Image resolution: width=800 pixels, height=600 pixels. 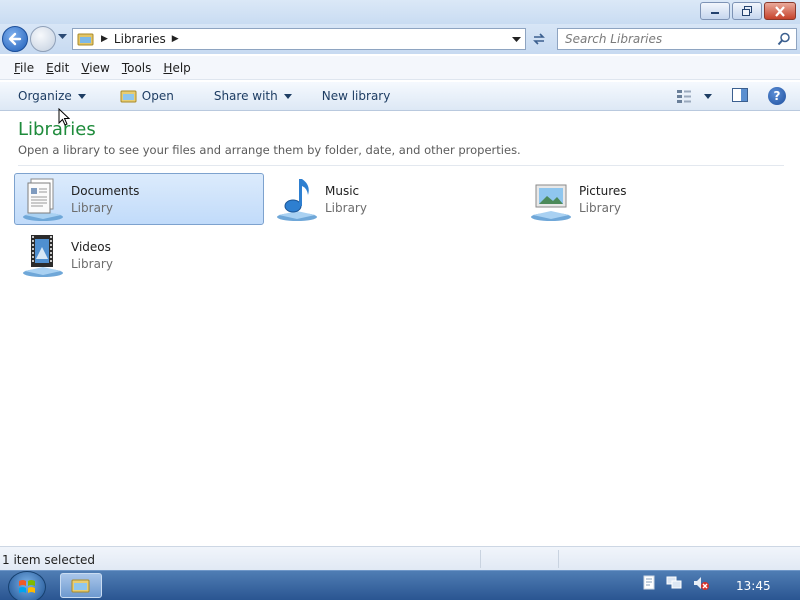 What do you see at coordinates (647, 199) in the screenshot?
I see `library-item-pictures: Pictures Library` at bounding box center [647, 199].